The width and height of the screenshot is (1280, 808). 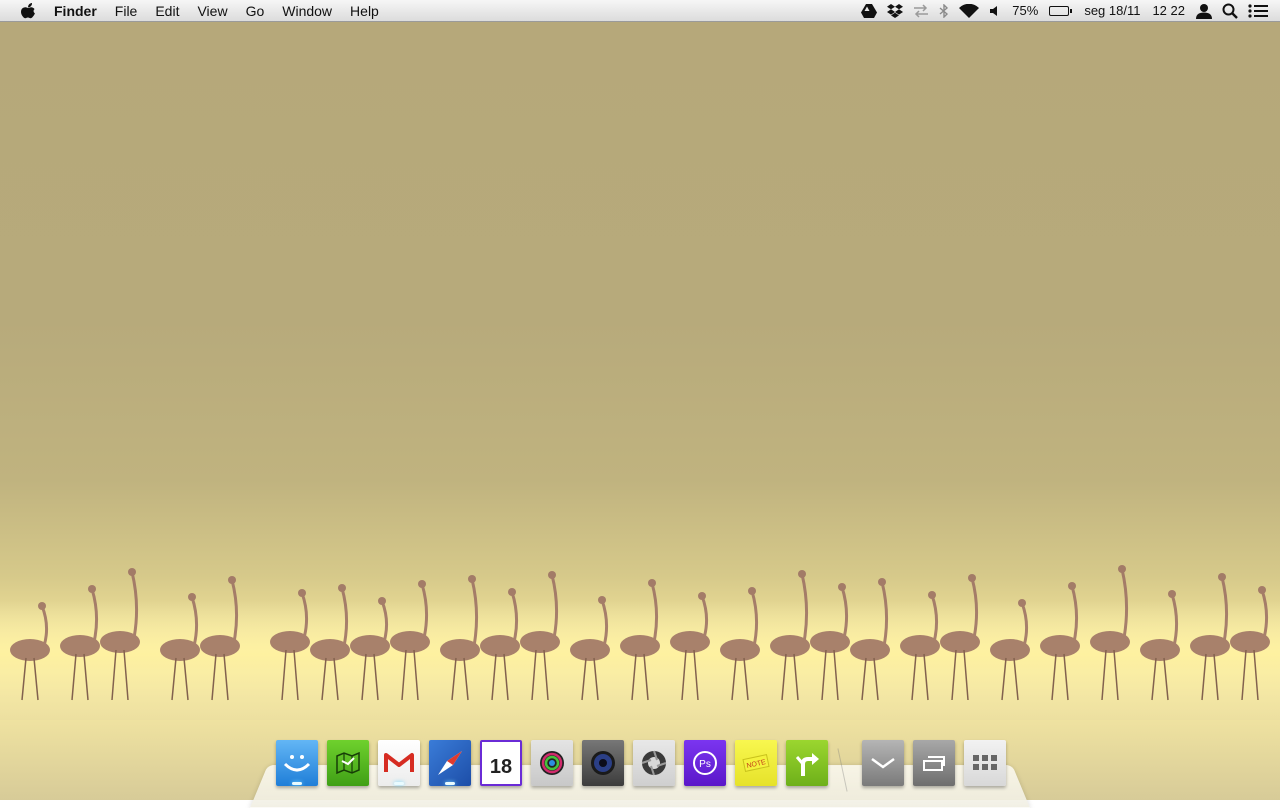 What do you see at coordinates (28, 11) in the screenshot?
I see `apple-menu-icon` at bounding box center [28, 11].